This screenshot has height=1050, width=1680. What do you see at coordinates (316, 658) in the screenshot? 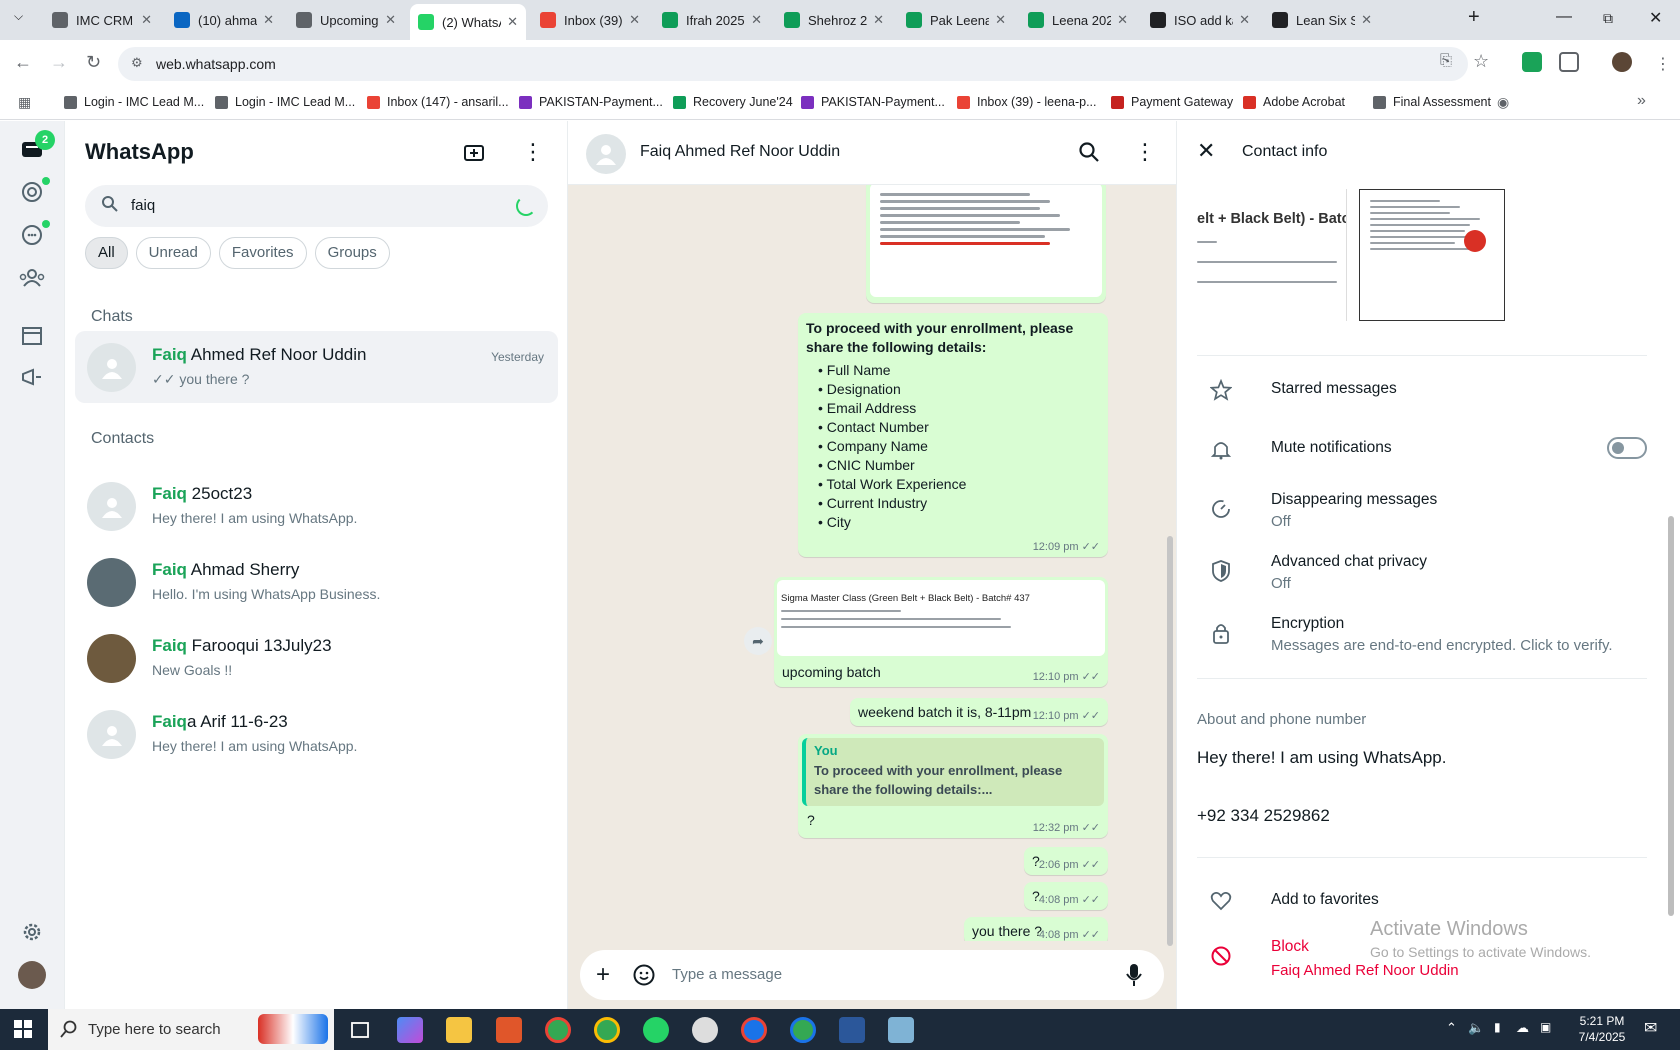
I see `contact-row: Faiq Farooqui 13July23 New Goals !!` at bounding box center [316, 658].